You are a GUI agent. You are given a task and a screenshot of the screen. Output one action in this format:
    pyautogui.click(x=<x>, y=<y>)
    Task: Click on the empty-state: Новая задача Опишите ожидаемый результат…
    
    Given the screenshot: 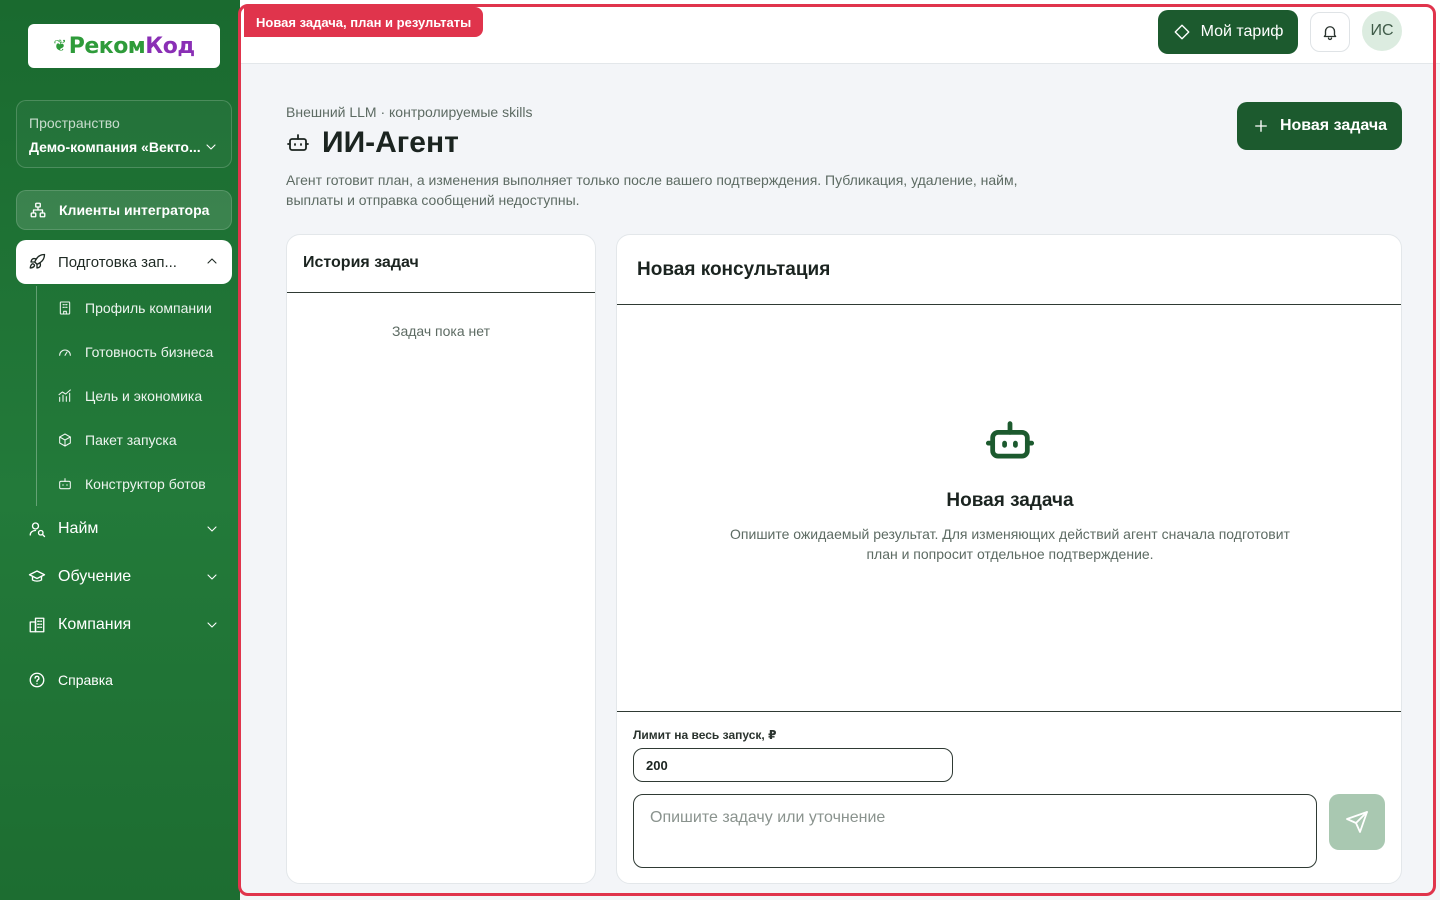 What is the action you would take?
    pyautogui.click(x=1009, y=489)
    